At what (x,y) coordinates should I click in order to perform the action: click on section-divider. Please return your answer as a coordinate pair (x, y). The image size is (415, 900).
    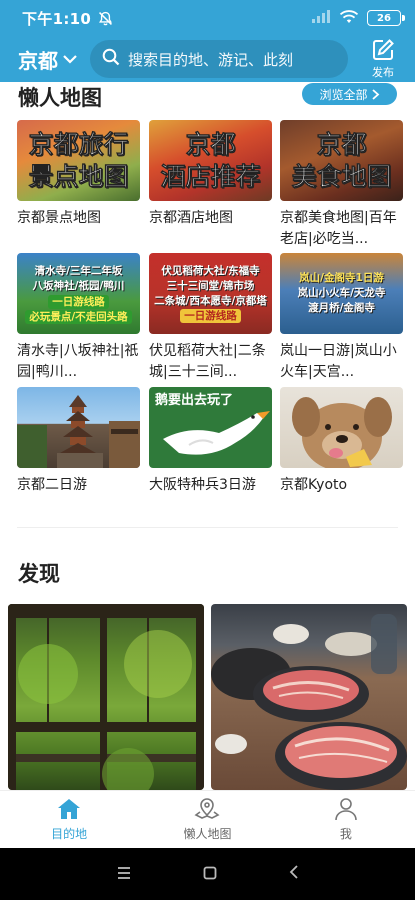
    Looking at the image, I should click on (207, 527).